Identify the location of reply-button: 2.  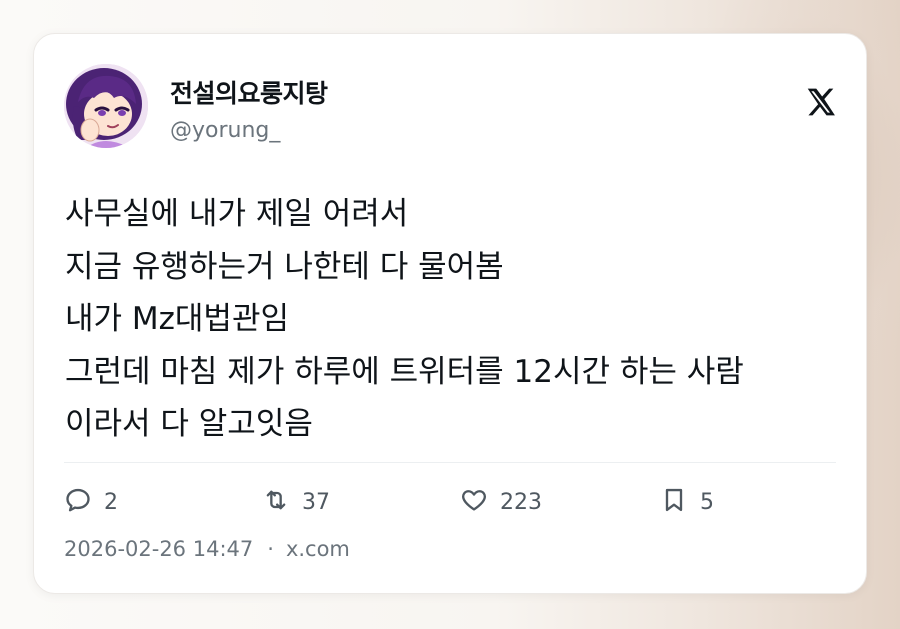
(91, 502).